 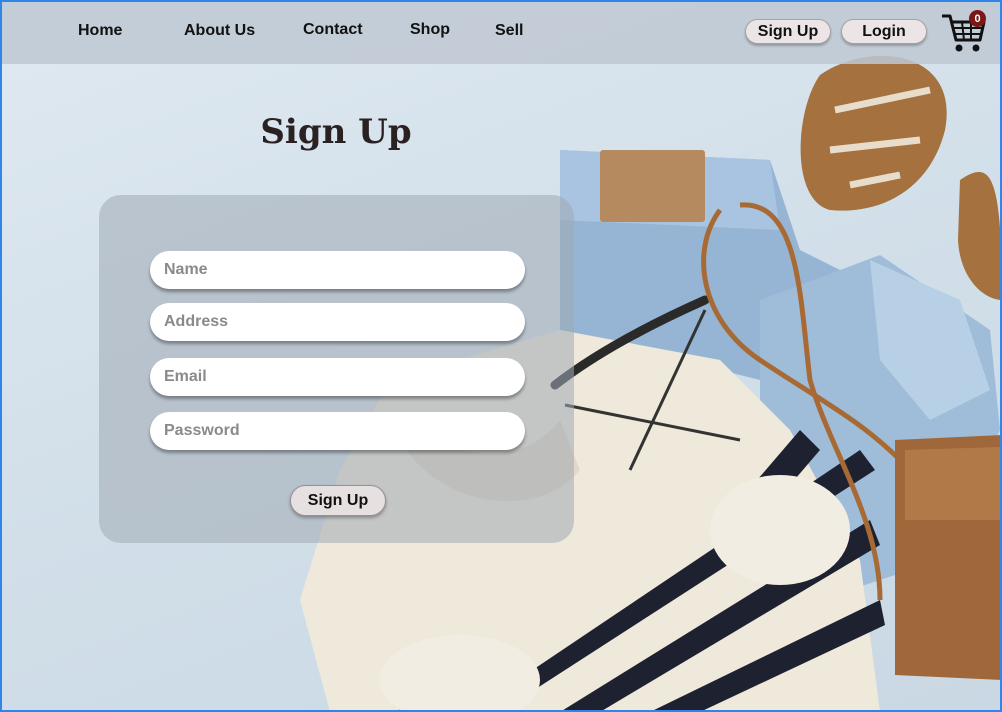 What do you see at coordinates (963, 32) in the screenshot?
I see `cart-button: 0` at bounding box center [963, 32].